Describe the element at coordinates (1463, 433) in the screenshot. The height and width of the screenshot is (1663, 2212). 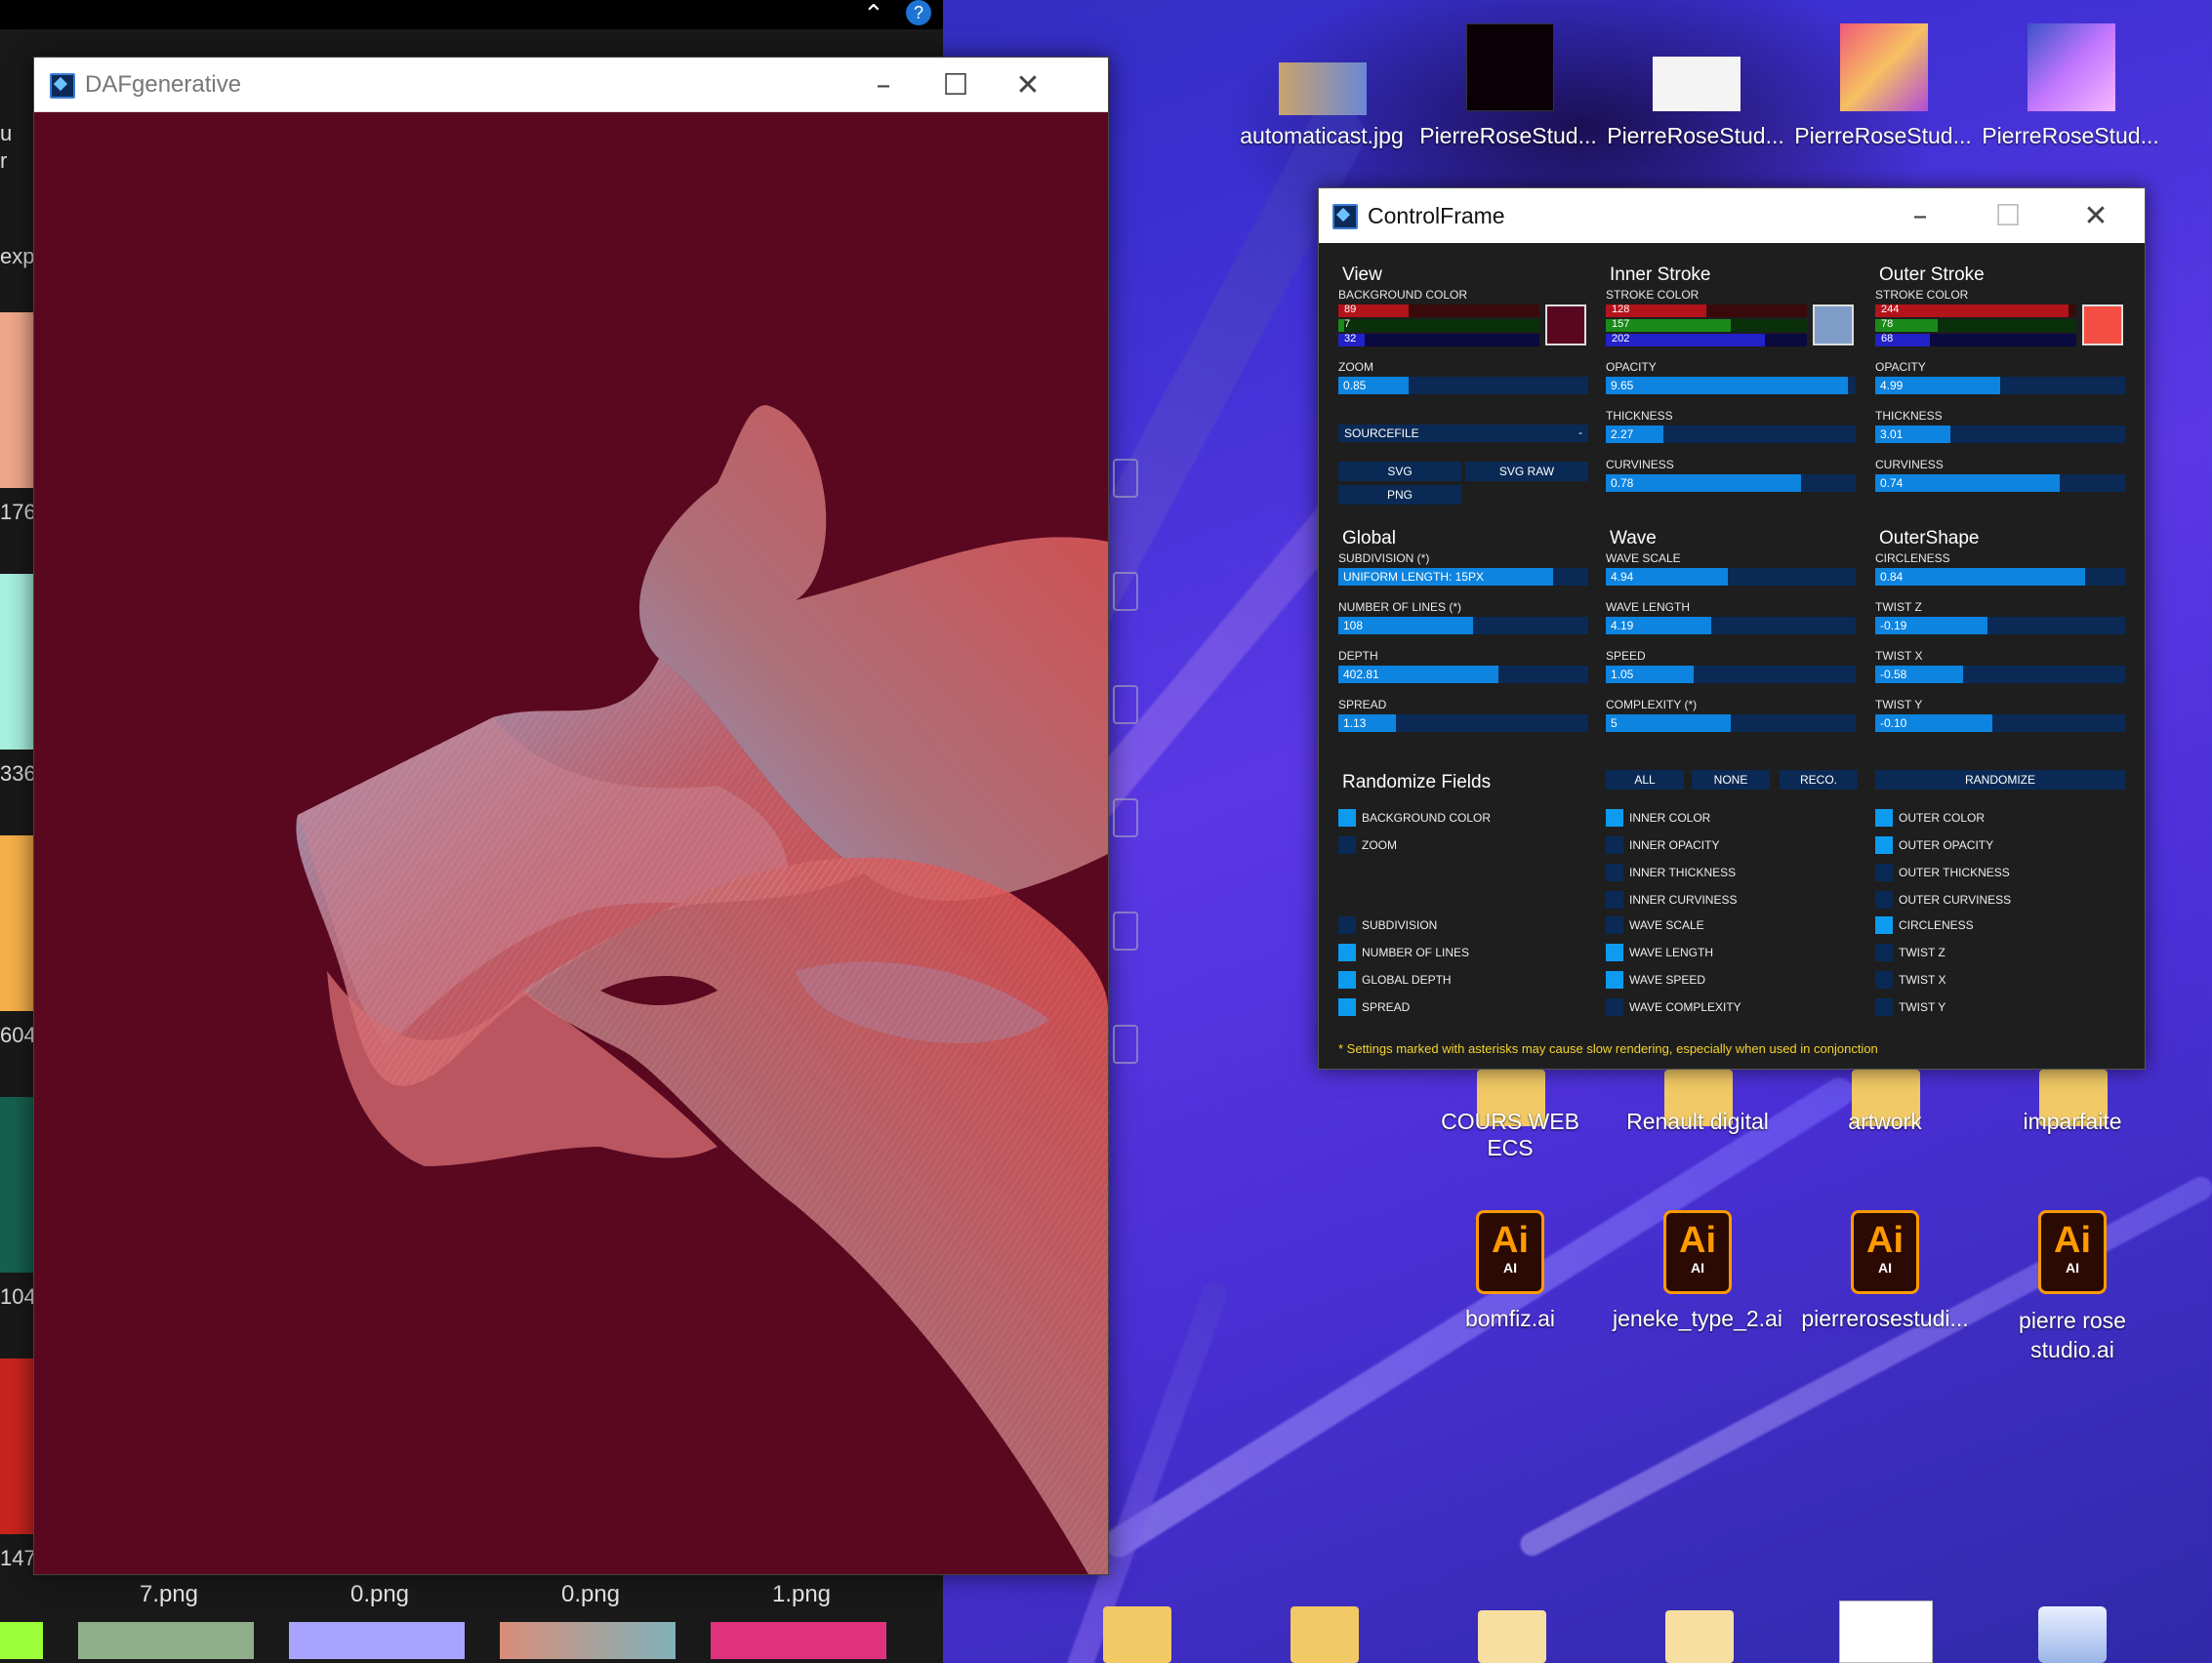
I see `sourcefile-dropdown: SOURCEFILE -` at that location.